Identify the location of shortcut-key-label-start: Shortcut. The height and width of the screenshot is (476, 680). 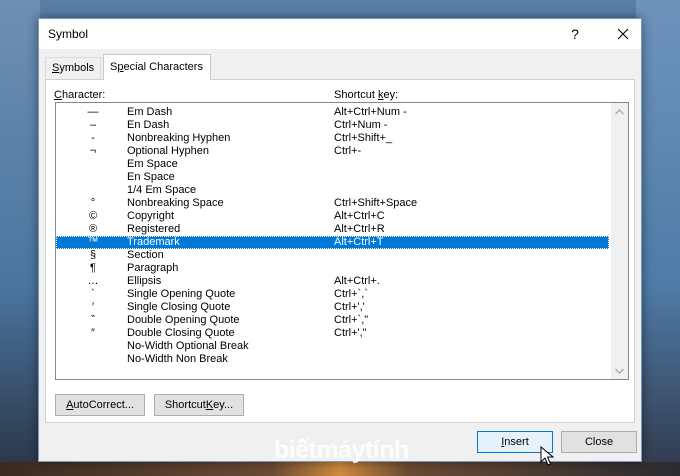
(185, 405).